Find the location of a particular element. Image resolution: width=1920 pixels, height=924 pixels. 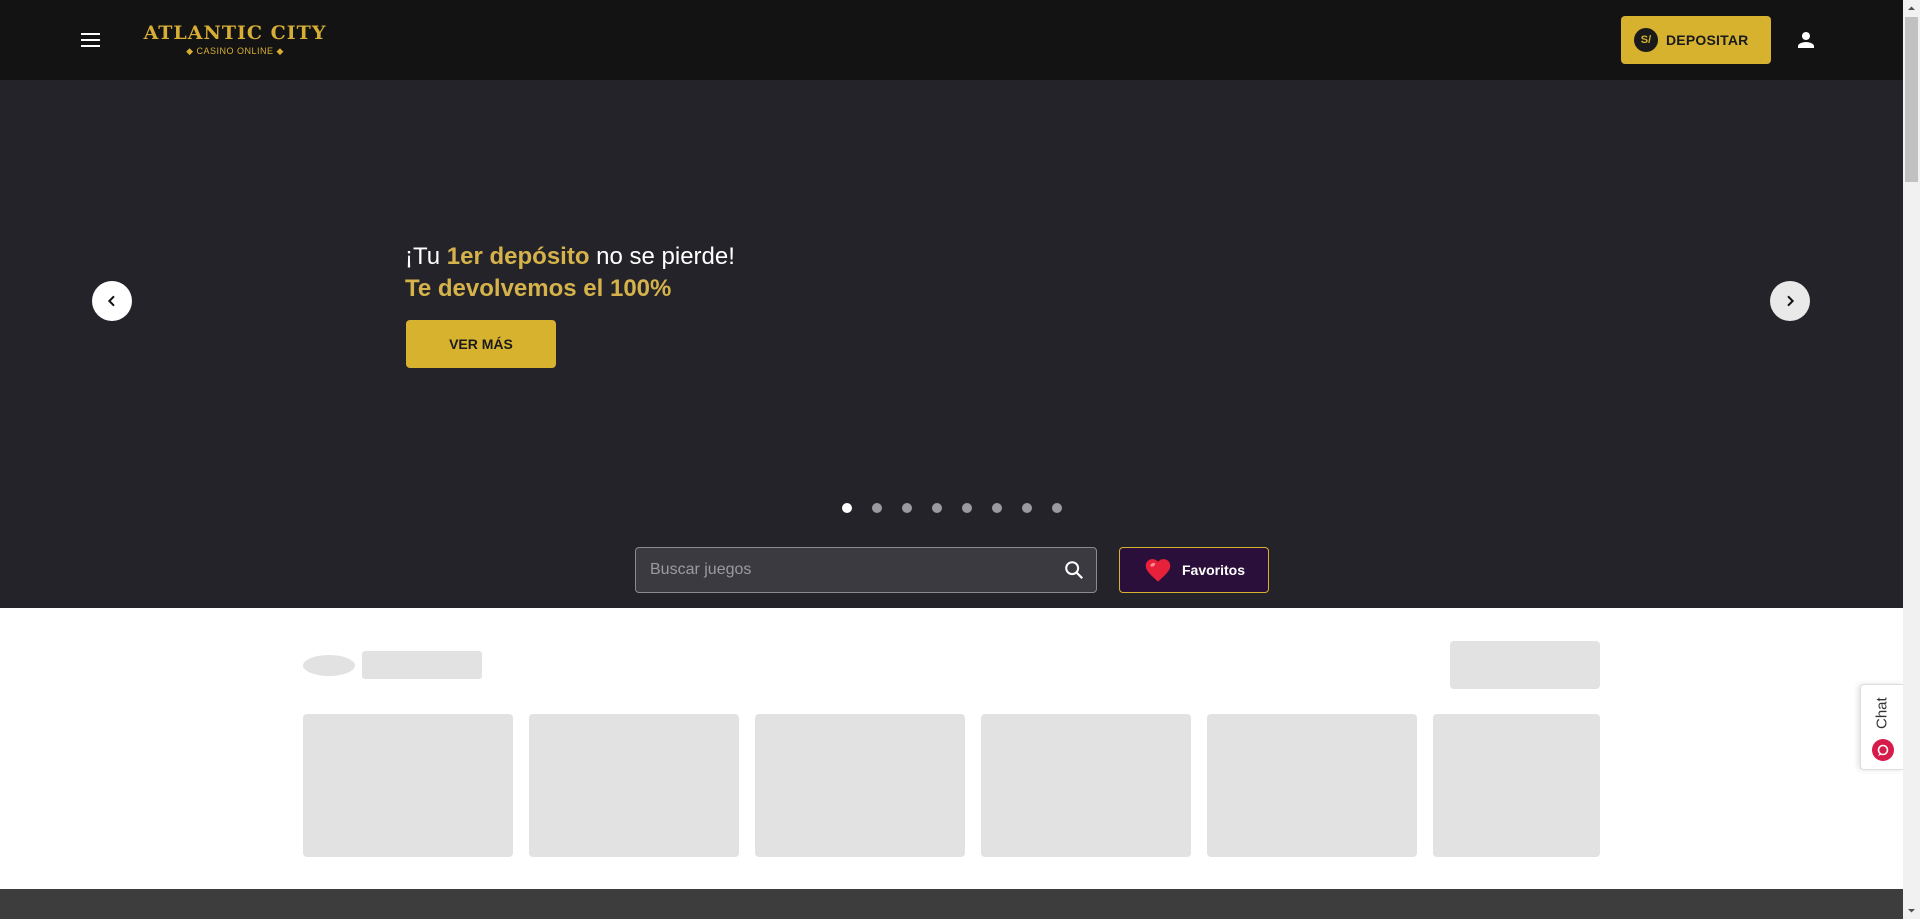

scroll-down-arrow-icon is located at coordinates (1911, 910).